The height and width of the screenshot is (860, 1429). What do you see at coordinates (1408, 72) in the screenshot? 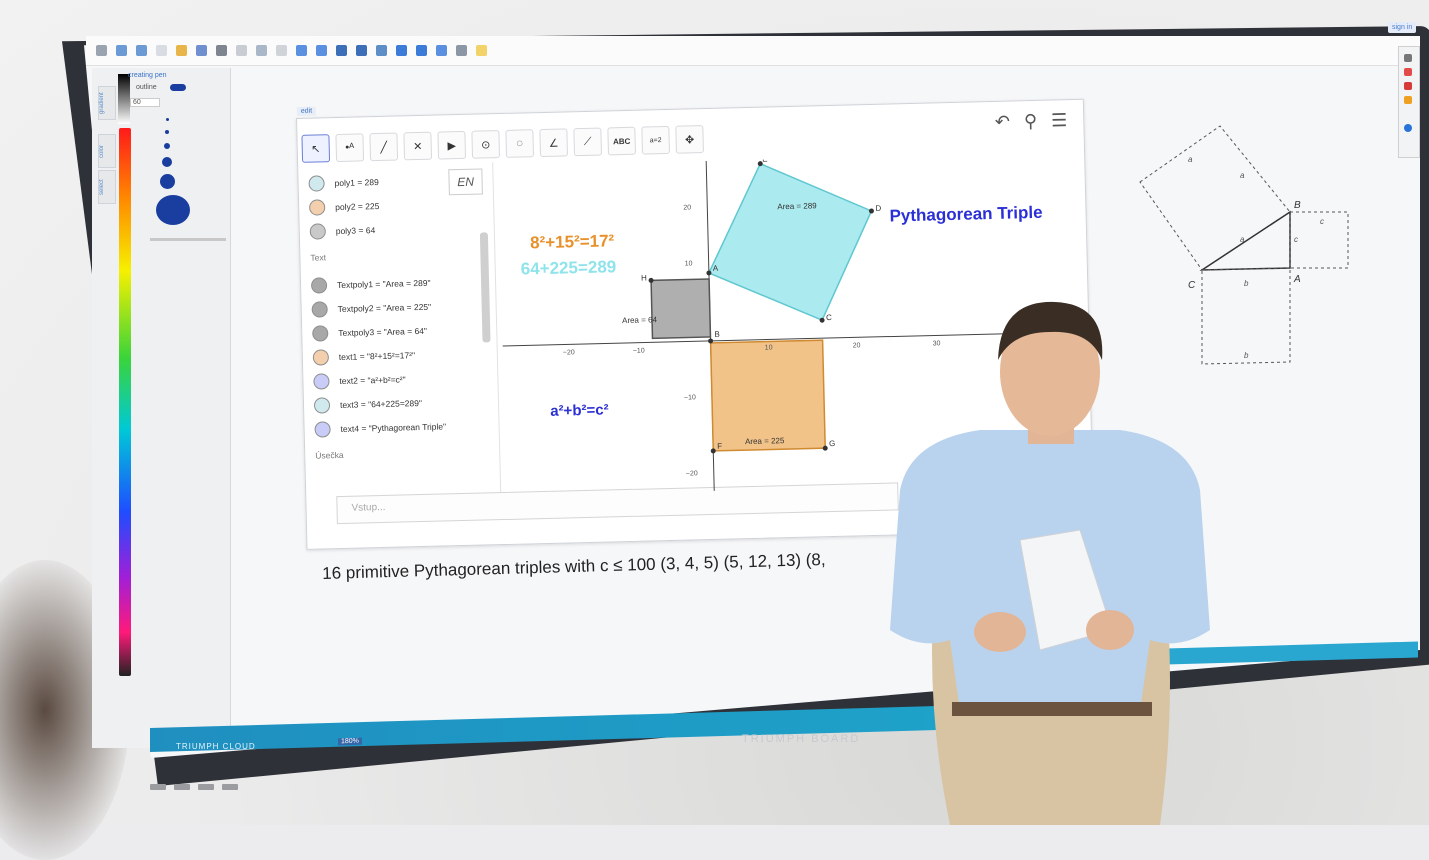
I see `marker-red-icon` at bounding box center [1408, 72].